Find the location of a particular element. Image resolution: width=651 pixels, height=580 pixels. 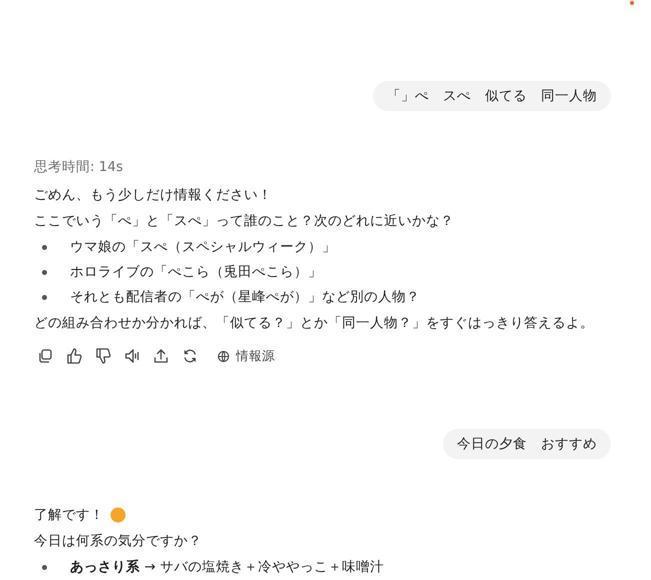

thinking-time: 思考時間: 14s is located at coordinates (322, 167).